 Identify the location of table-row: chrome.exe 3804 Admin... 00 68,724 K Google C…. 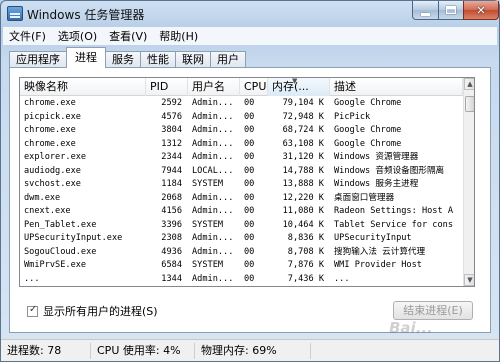
(241, 131).